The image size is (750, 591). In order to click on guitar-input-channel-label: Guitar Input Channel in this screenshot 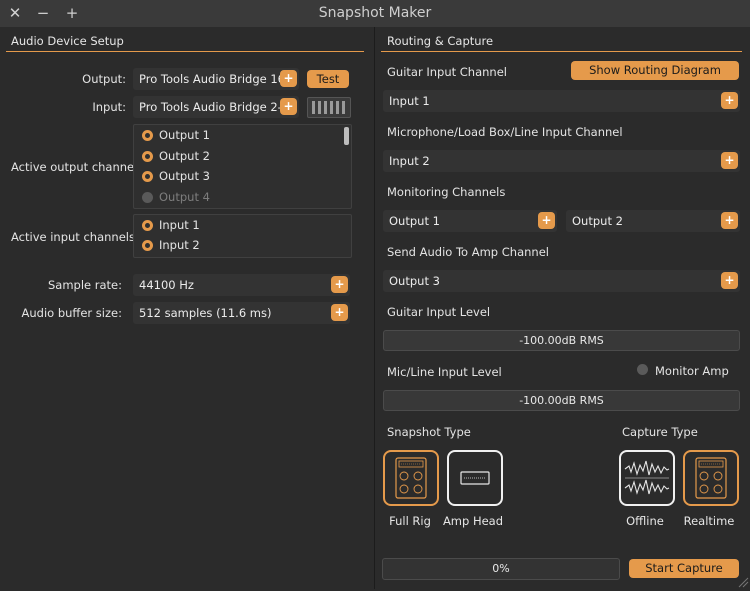, I will do `click(447, 72)`.